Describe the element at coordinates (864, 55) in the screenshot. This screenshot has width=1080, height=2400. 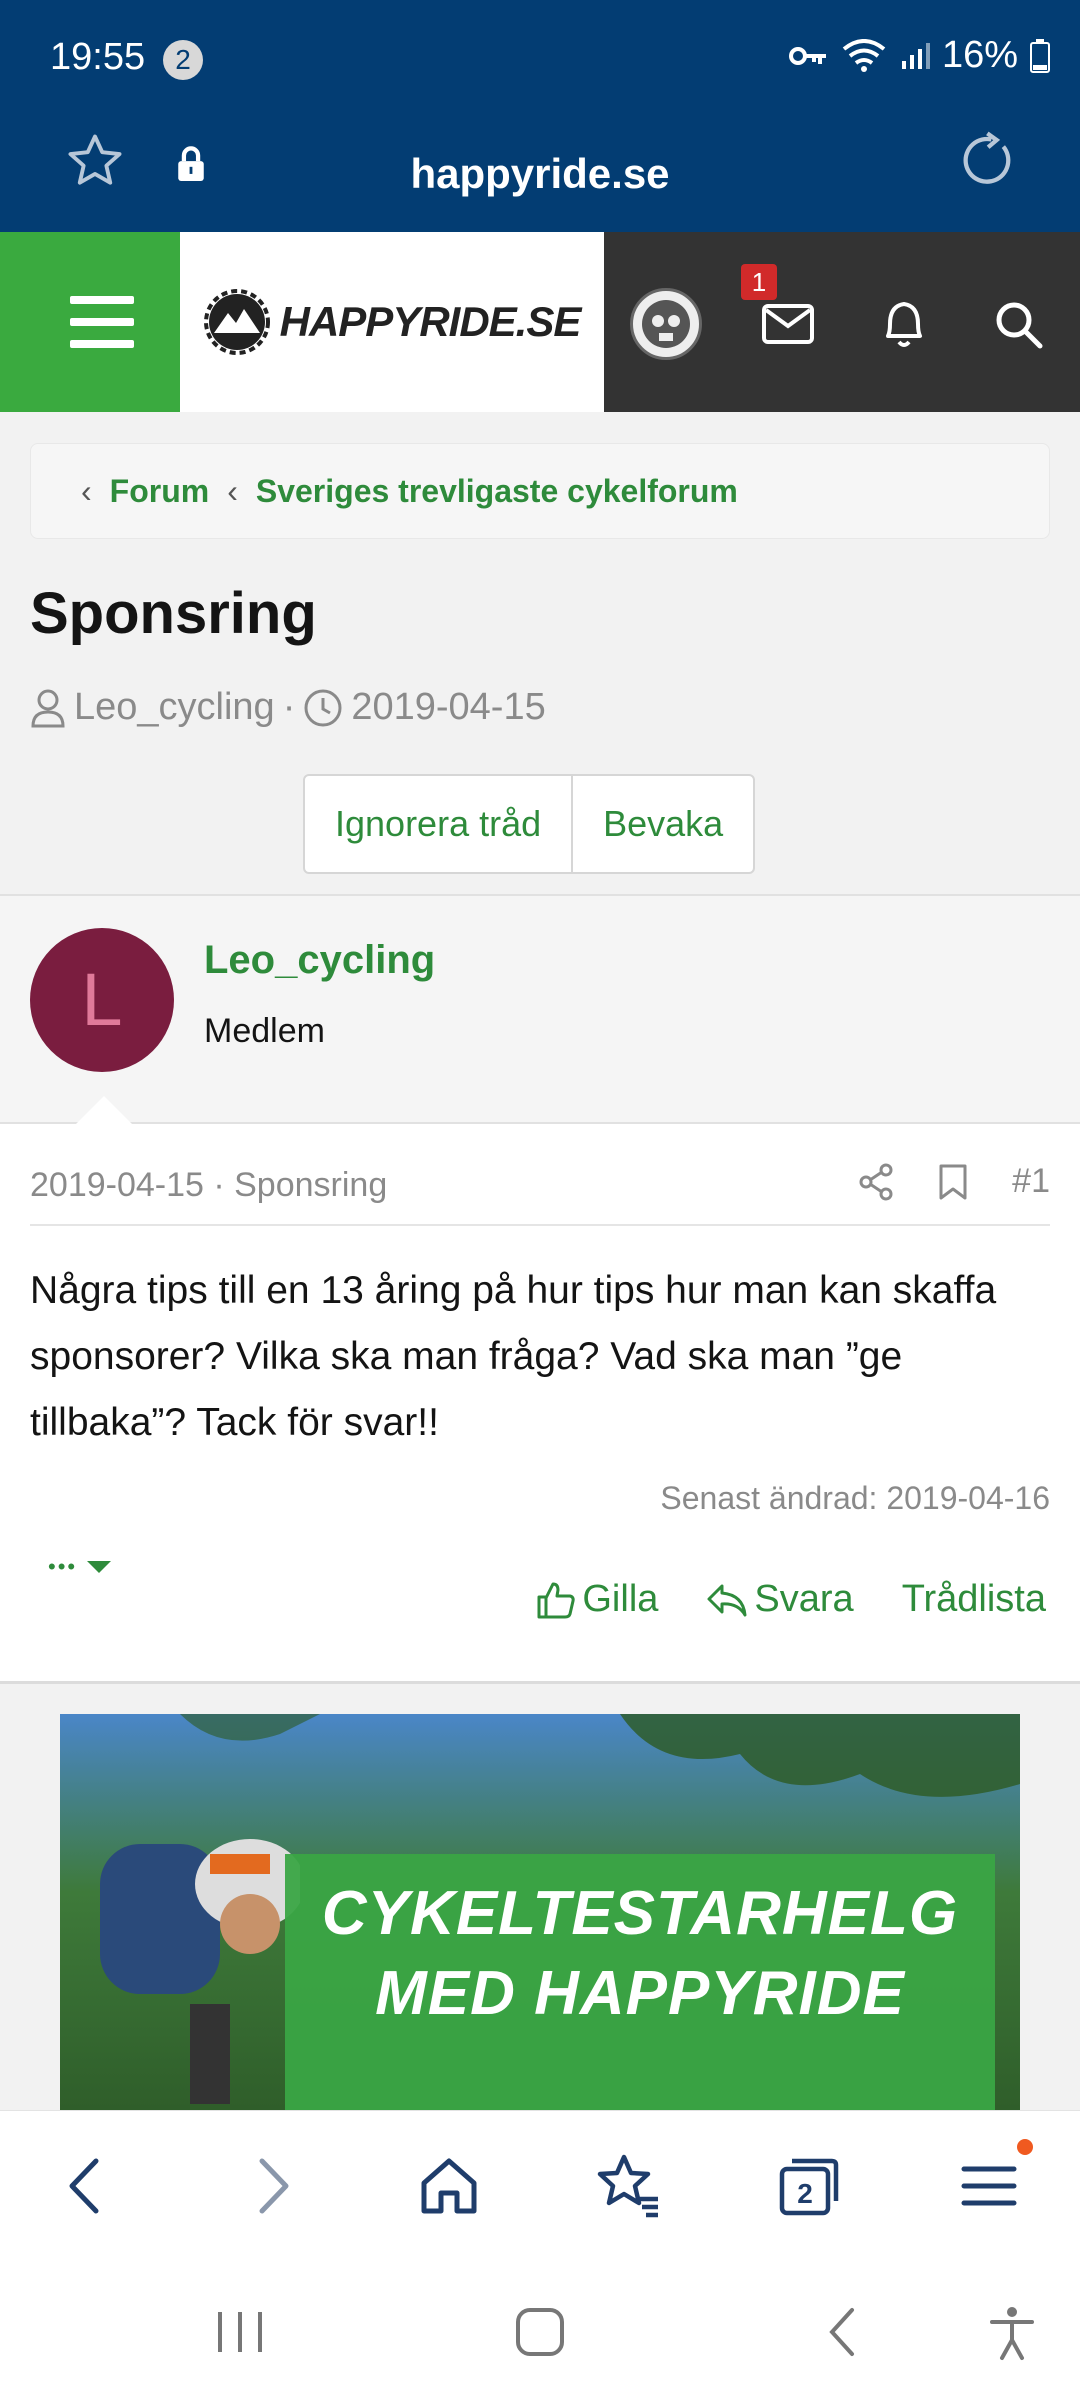
I see `wifi-icon` at that location.